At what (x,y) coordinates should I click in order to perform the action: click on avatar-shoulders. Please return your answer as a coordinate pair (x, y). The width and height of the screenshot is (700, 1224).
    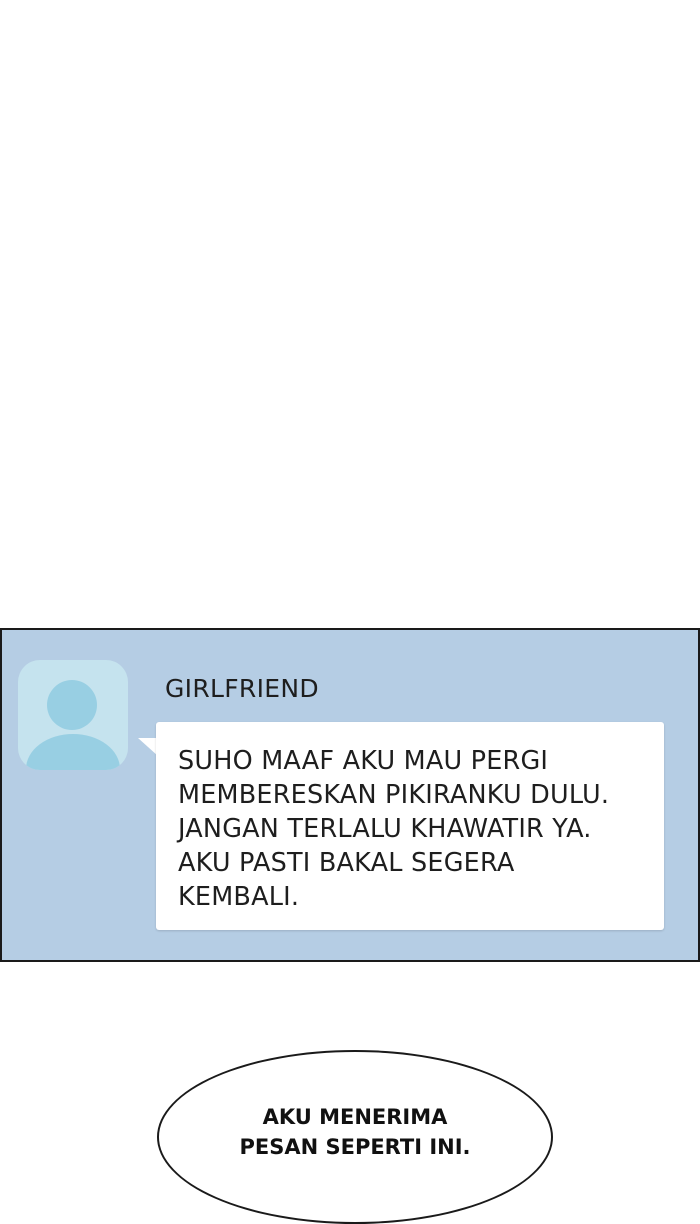
    Looking at the image, I should click on (73, 752).